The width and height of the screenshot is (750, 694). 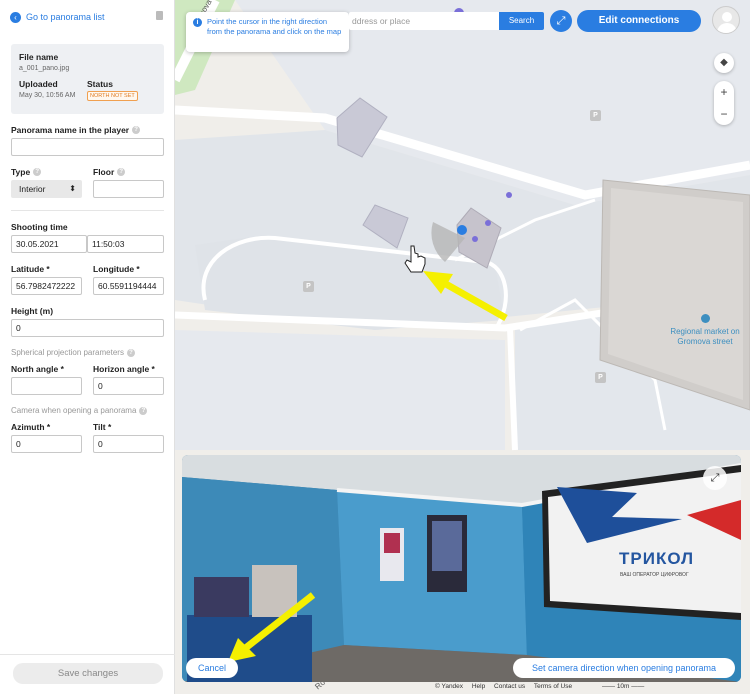 I want to click on height-label: Height (m), so click(x=32, y=311).